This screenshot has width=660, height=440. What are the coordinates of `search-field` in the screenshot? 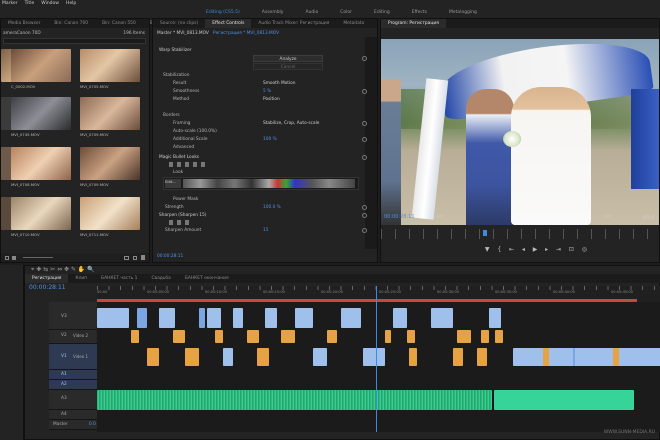 It's located at (74, 41).